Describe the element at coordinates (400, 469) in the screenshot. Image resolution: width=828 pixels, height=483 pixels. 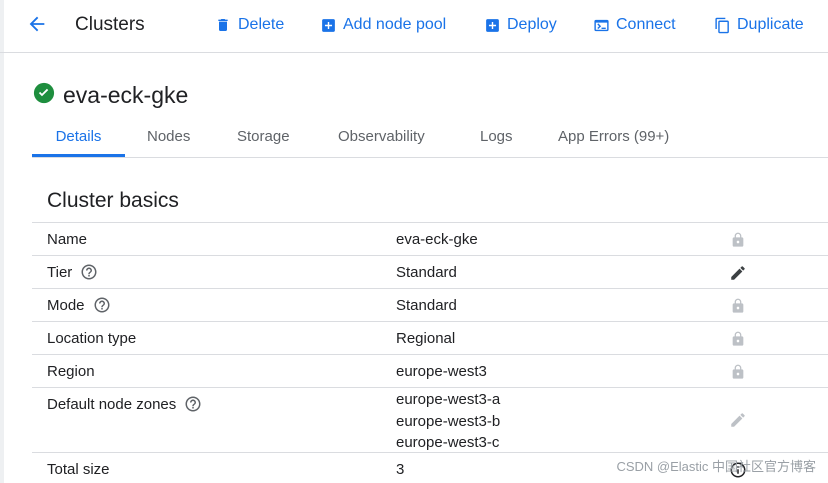
I see `row-value: 3` at that location.